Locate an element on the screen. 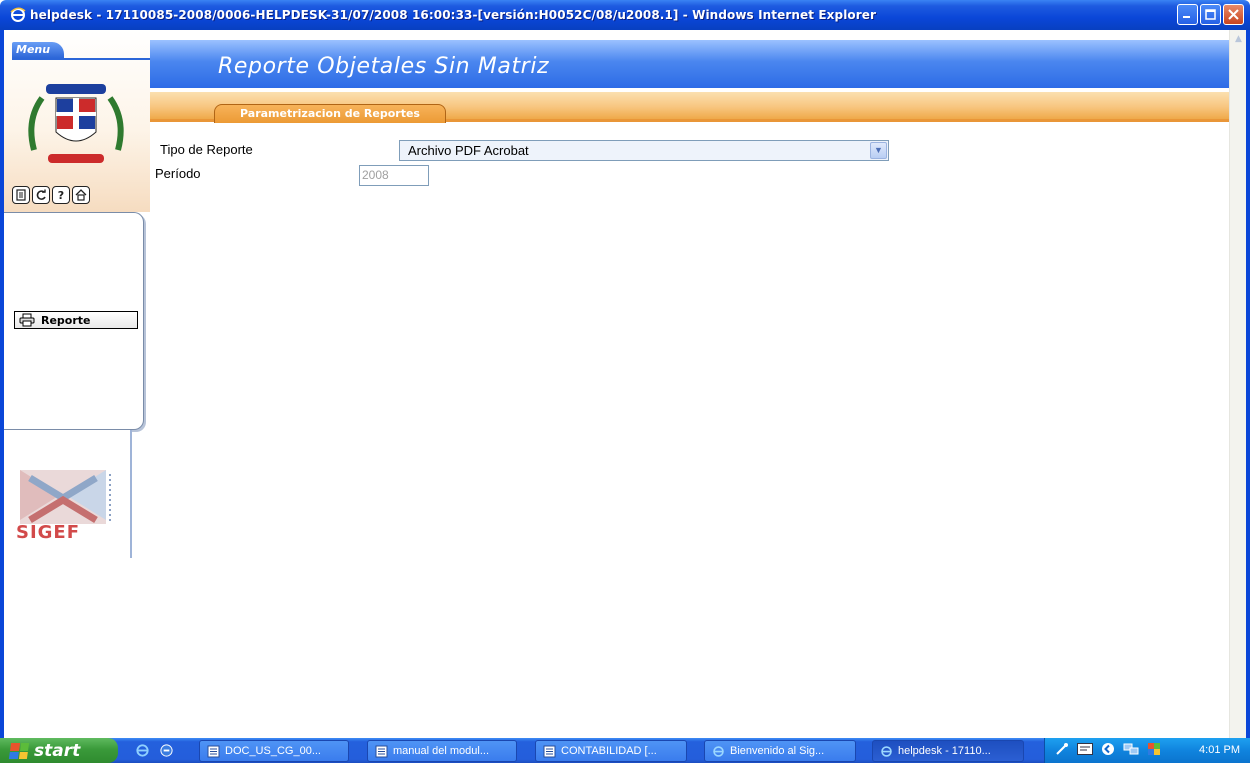  sigef-logo-text: SIGEF is located at coordinates (48, 532).